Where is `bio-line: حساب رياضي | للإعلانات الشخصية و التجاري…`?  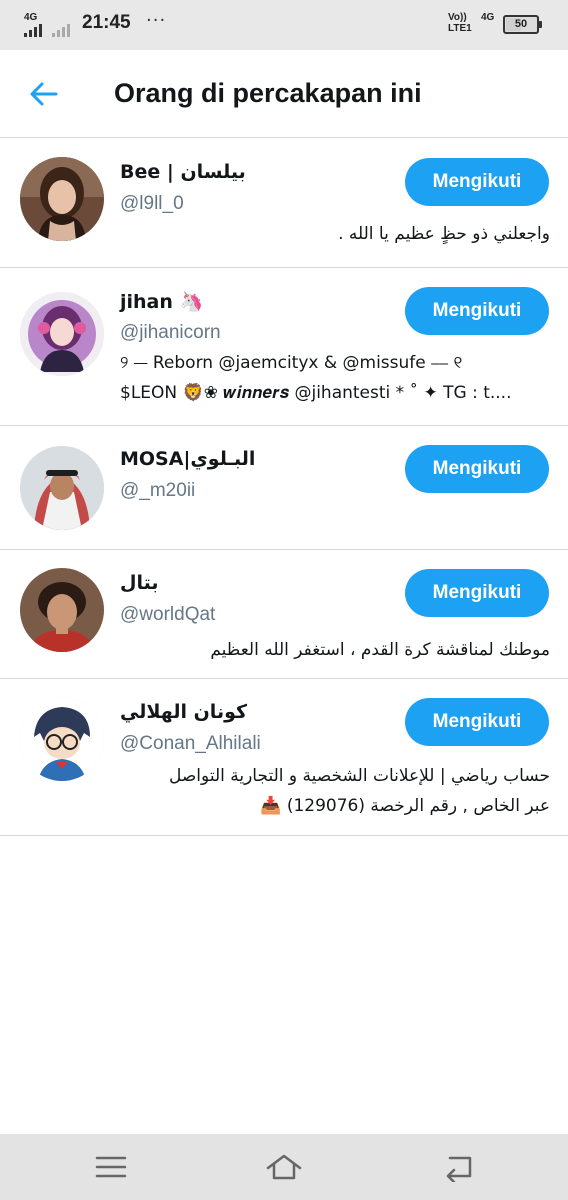 bio-line: حساب رياضي | للإعلانات الشخصية و التجاري… is located at coordinates (359, 776).